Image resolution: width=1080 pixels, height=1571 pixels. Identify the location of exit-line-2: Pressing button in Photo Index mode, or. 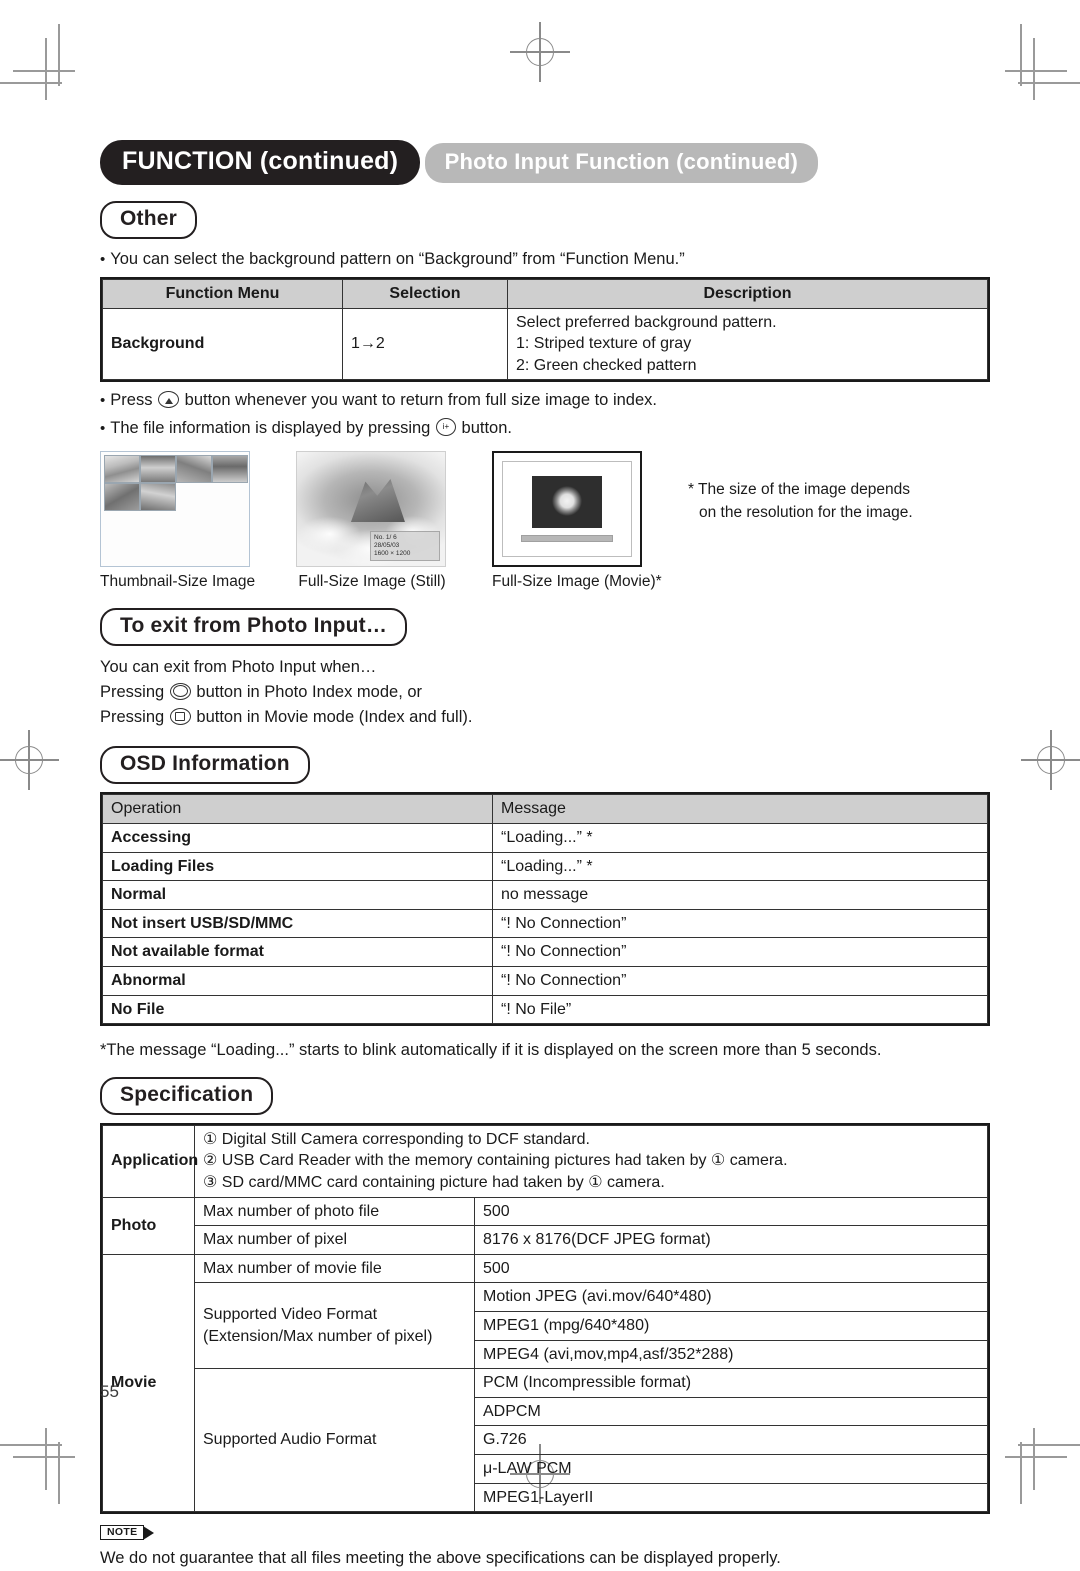
(545, 692).